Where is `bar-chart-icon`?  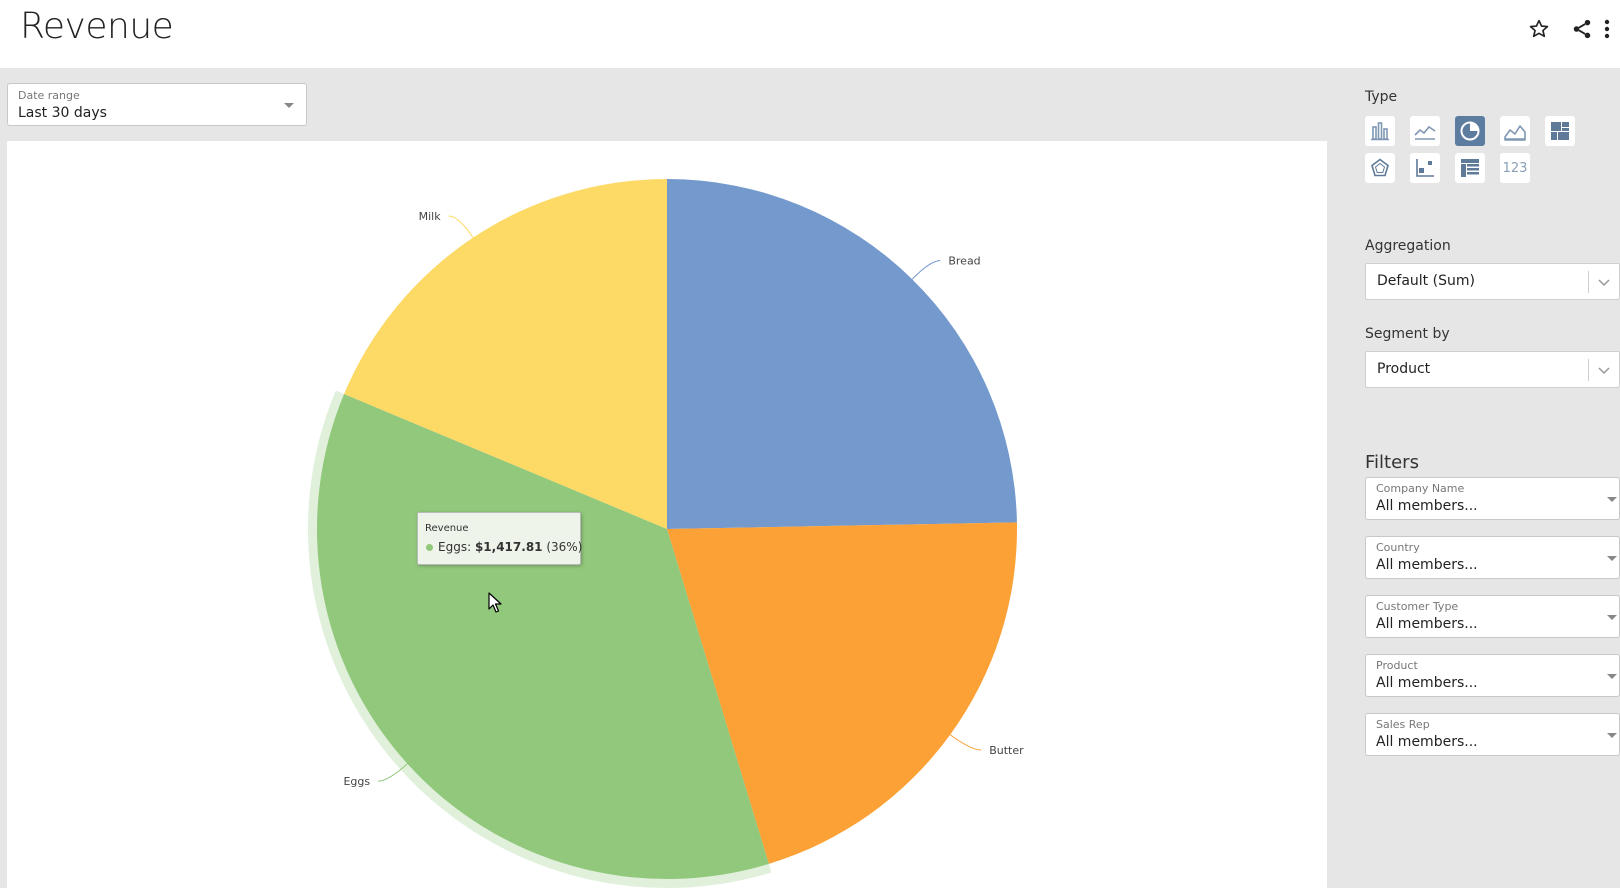
bar-chart-icon is located at coordinates (1380, 131).